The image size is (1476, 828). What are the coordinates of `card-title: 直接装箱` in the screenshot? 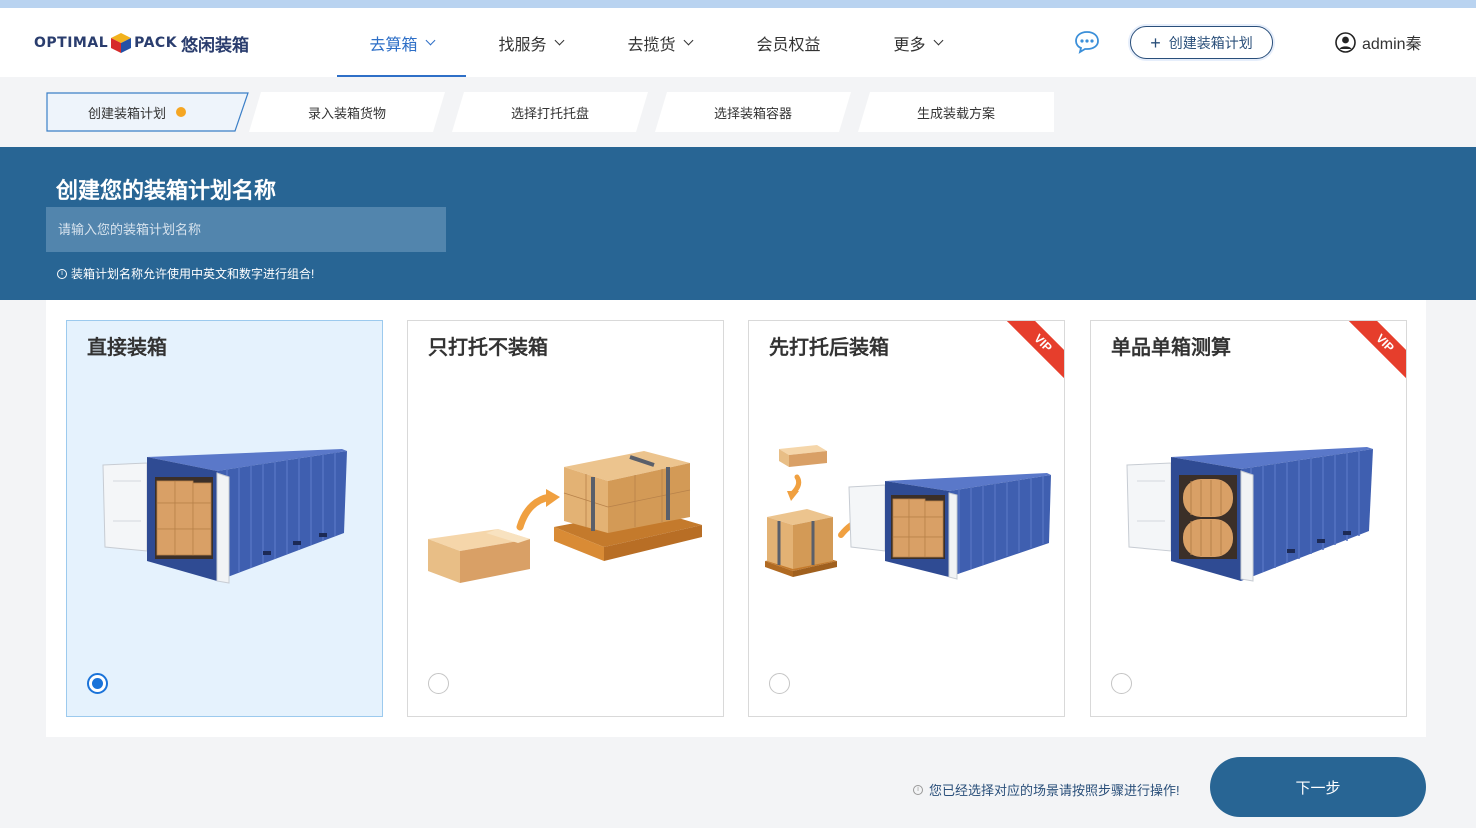 It's located at (127, 348).